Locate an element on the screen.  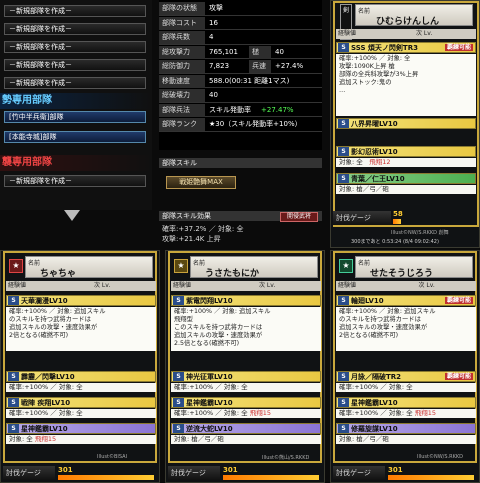
gauge-value: 58 is located at coordinates (398, 214).